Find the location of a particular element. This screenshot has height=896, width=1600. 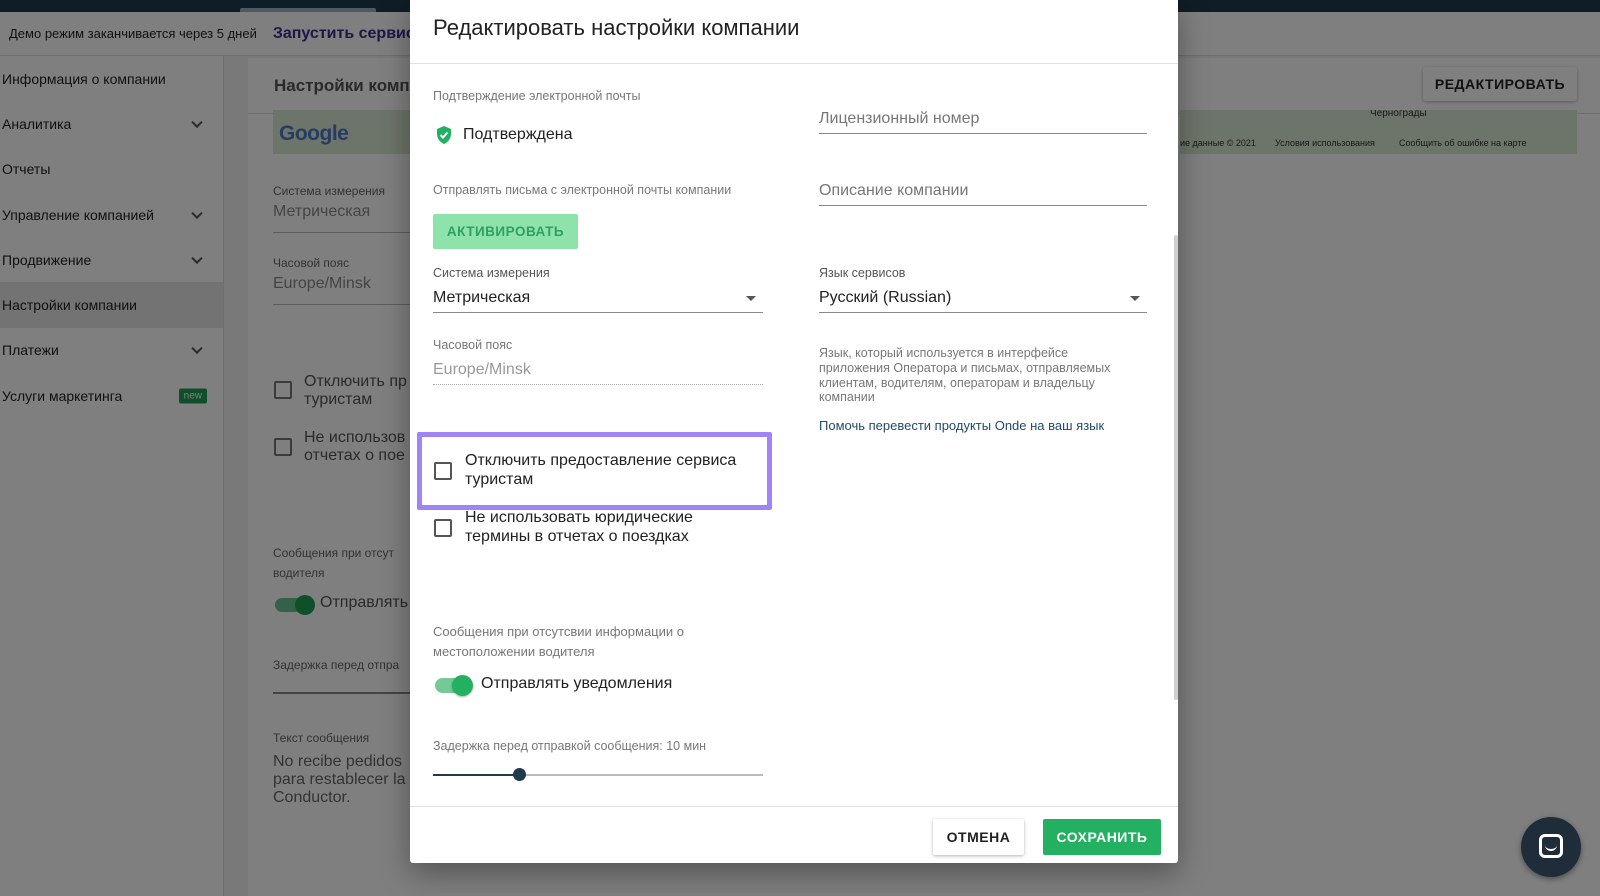

delay-slider-fill is located at coordinates (476, 775).